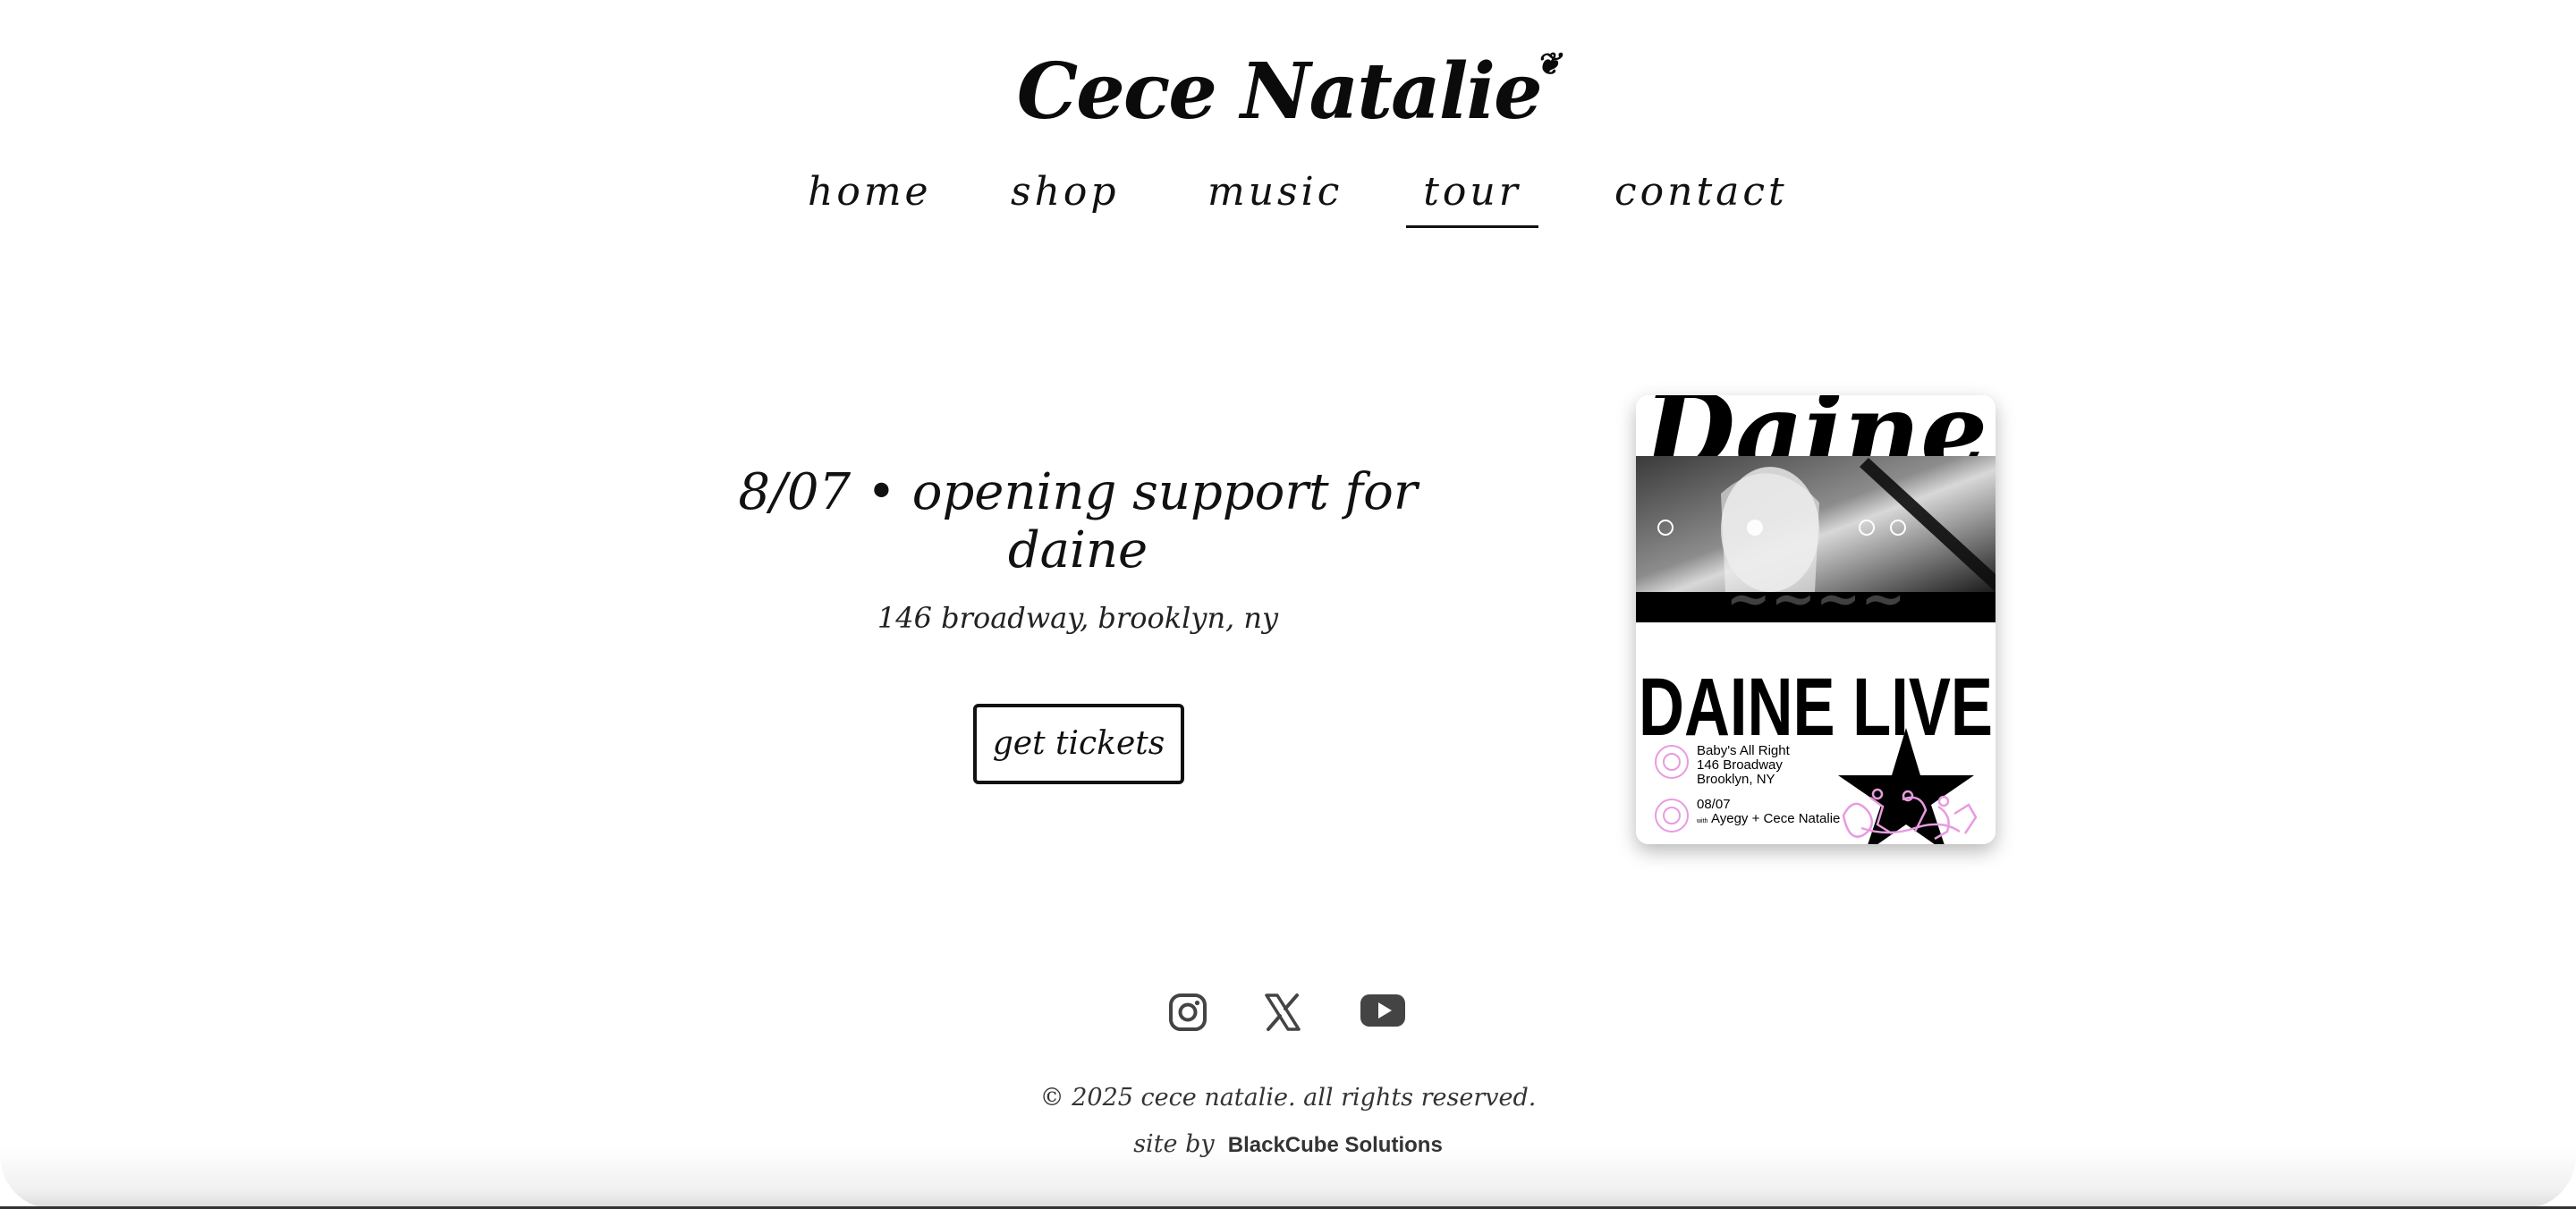 This screenshot has width=2576, height=1209. What do you see at coordinates (1288, 1177) in the screenshot?
I see `page-bottom-shadow` at bounding box center [1288, 1177].